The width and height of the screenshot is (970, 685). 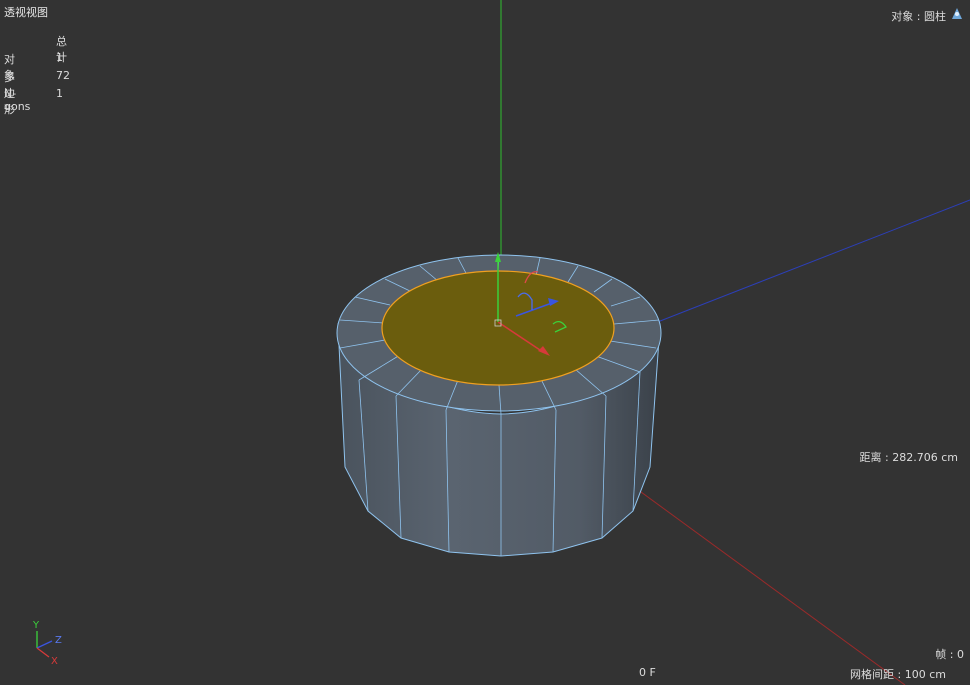 I want to click on object-label: 对象 : 圆柱, so click(x=918, y=16).